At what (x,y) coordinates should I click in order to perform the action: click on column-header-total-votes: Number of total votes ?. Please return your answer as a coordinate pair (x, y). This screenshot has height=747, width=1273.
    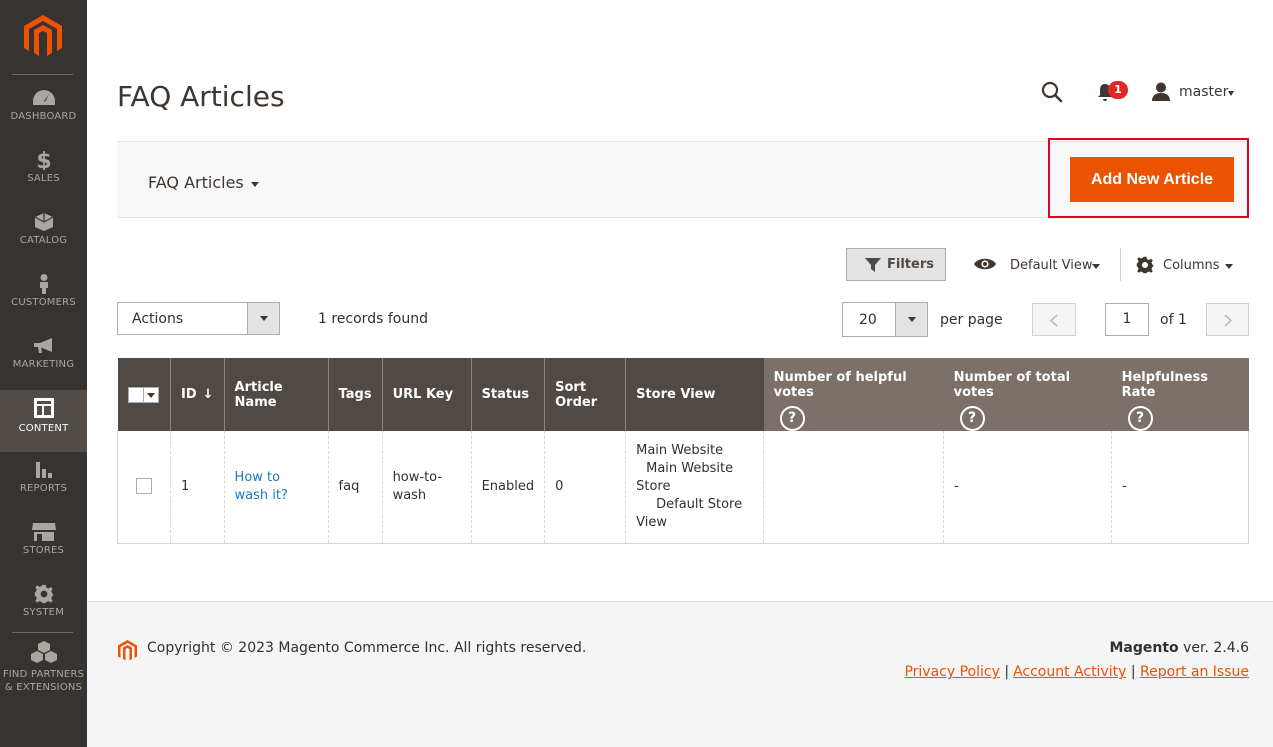
    Looking at the image, I should click on (1027, 394).